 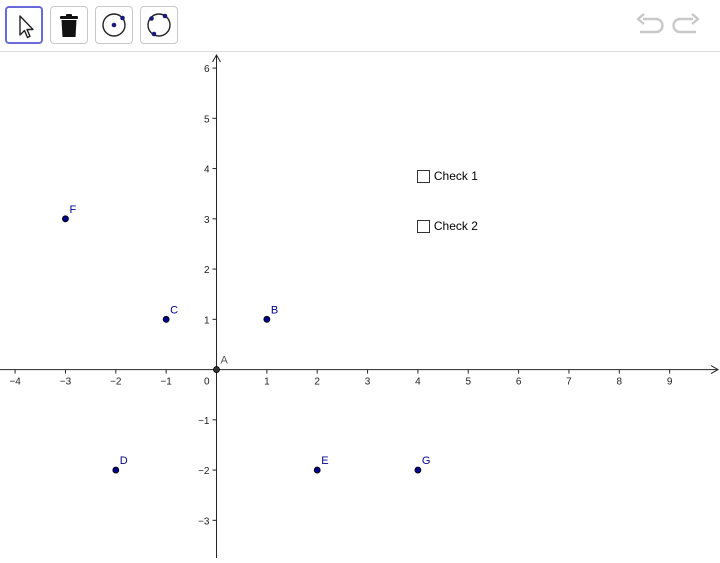 I want to click on point-b, so click(x=267, y=319).